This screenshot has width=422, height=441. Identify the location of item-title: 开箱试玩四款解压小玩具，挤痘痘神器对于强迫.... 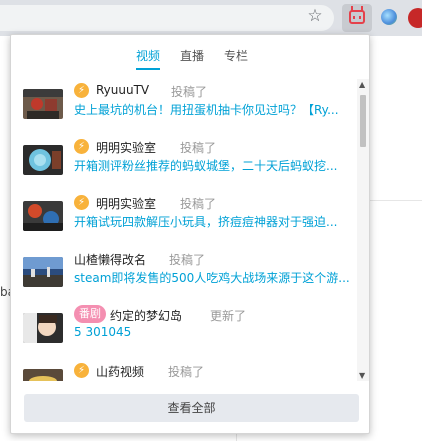
(213, 221).